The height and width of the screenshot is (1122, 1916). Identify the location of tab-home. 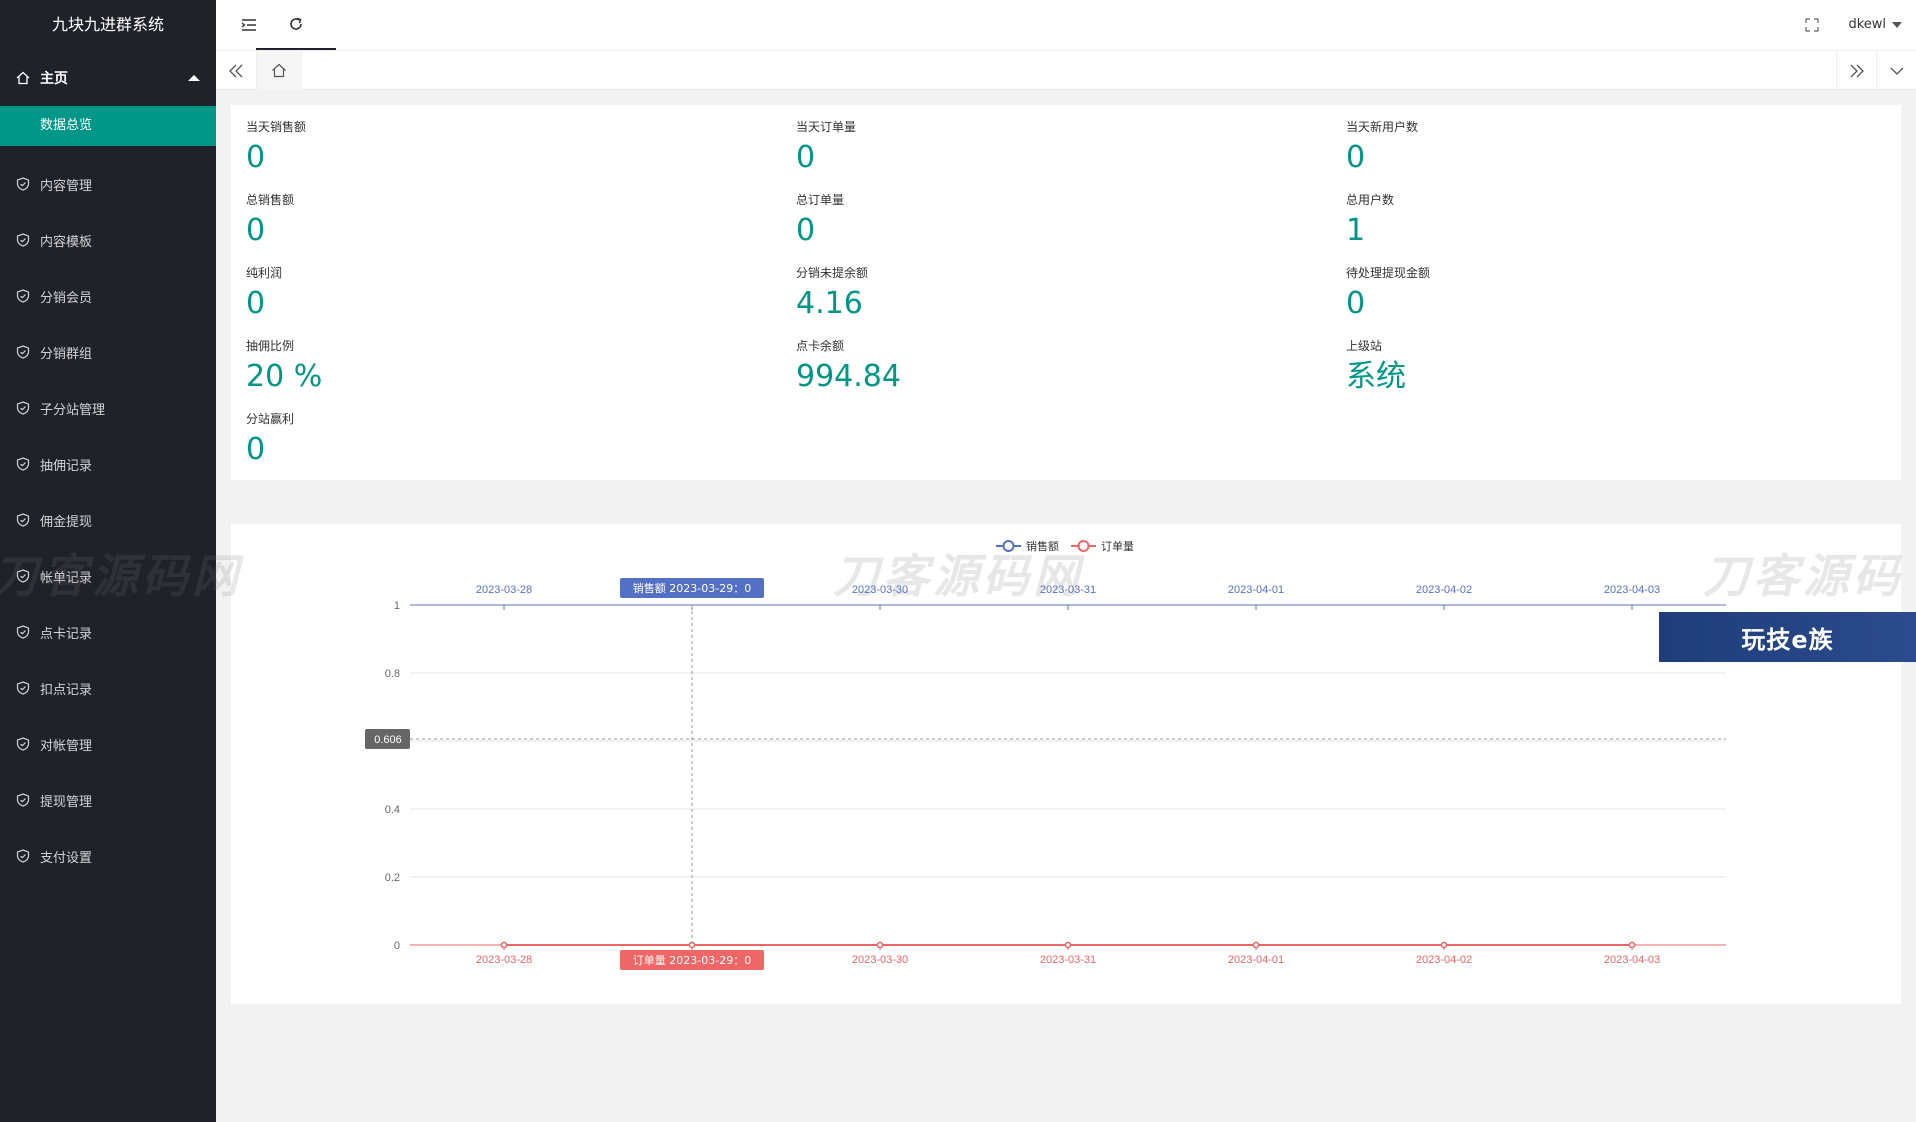
(279, 70).